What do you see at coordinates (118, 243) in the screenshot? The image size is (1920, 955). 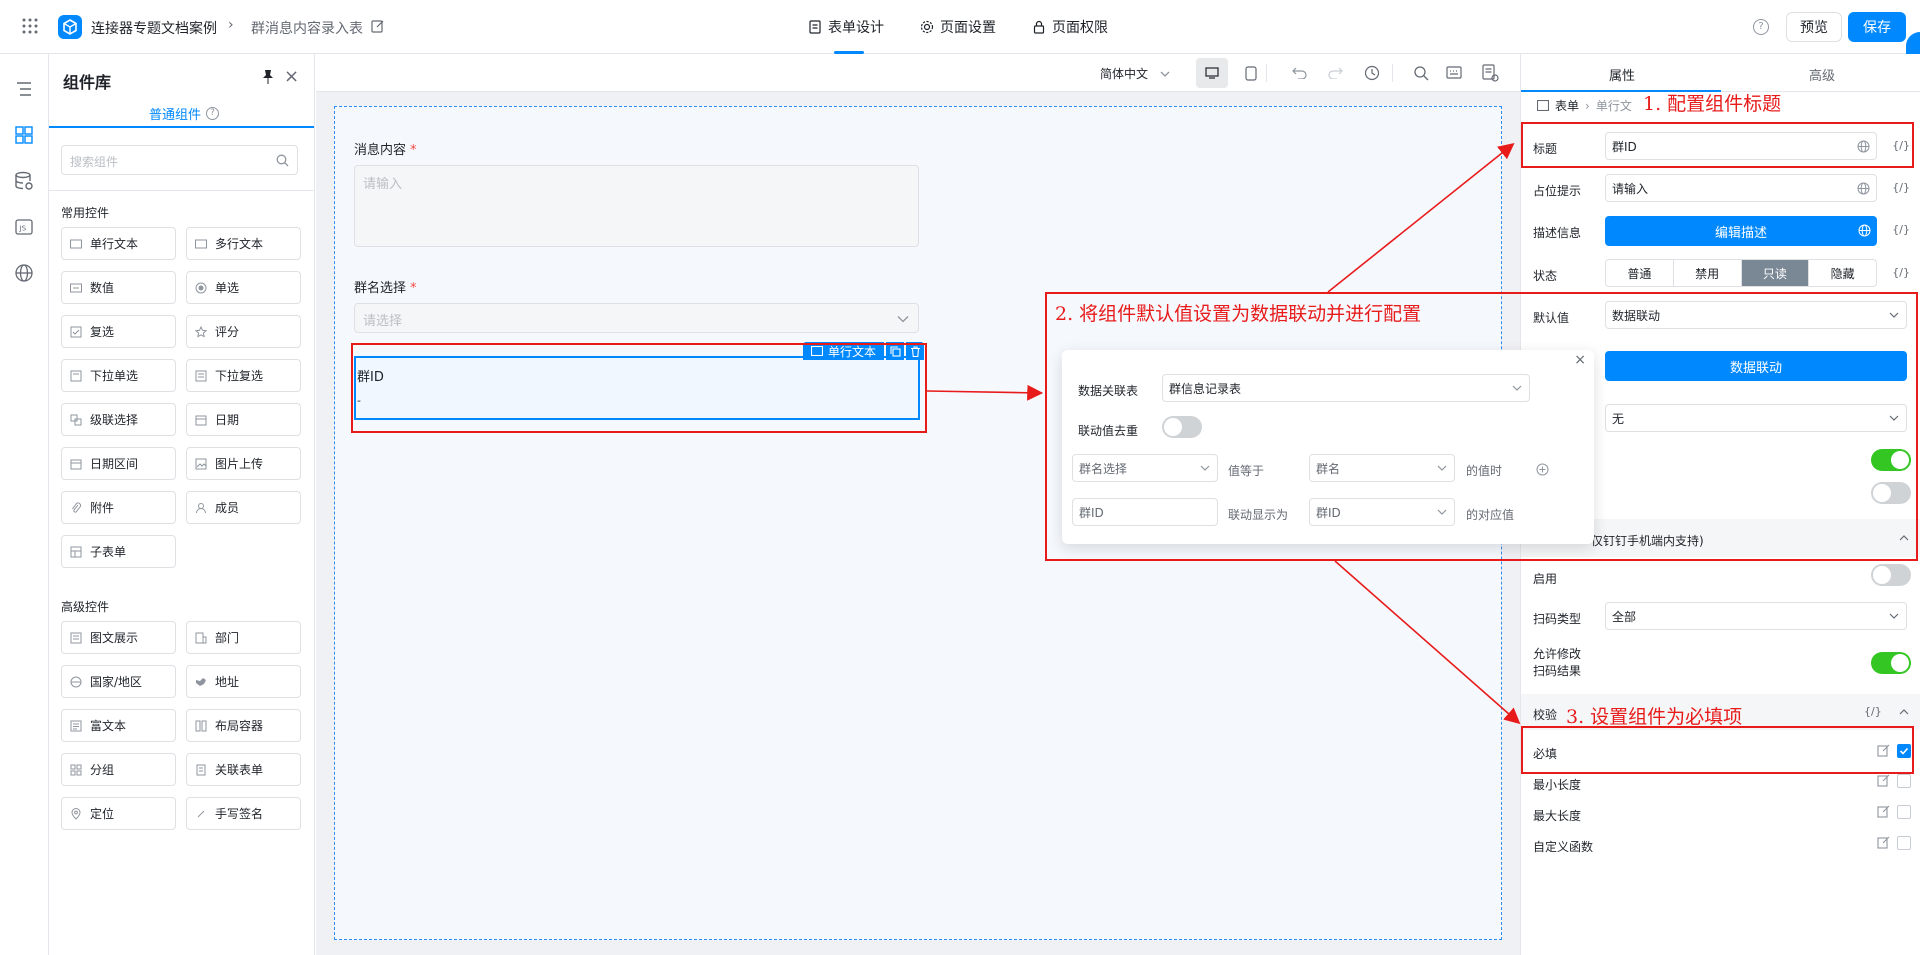 I see `component-single-line-text: 单行文本` at bounding box center [118, 243].